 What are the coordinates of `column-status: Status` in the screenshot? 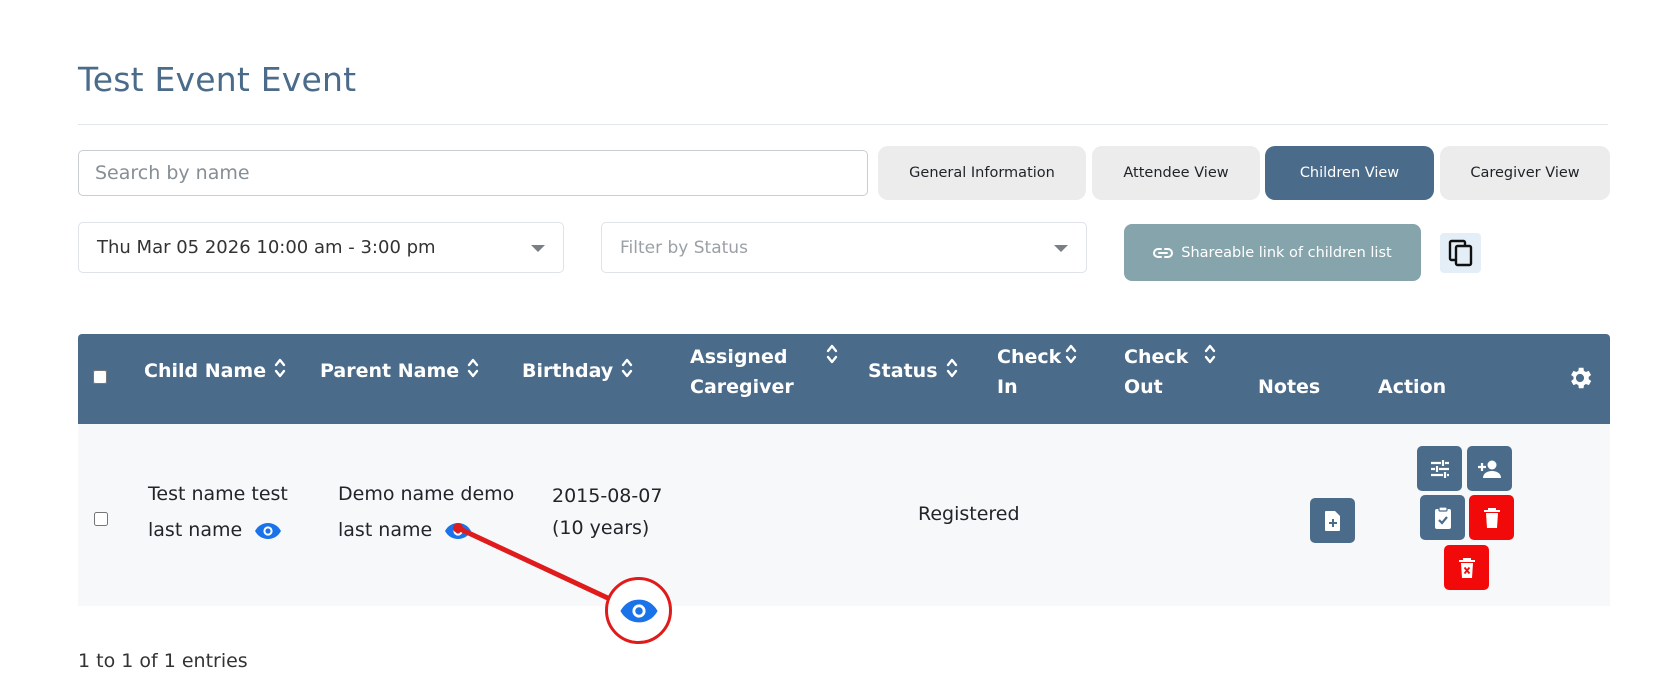 It's located at (913, 371).